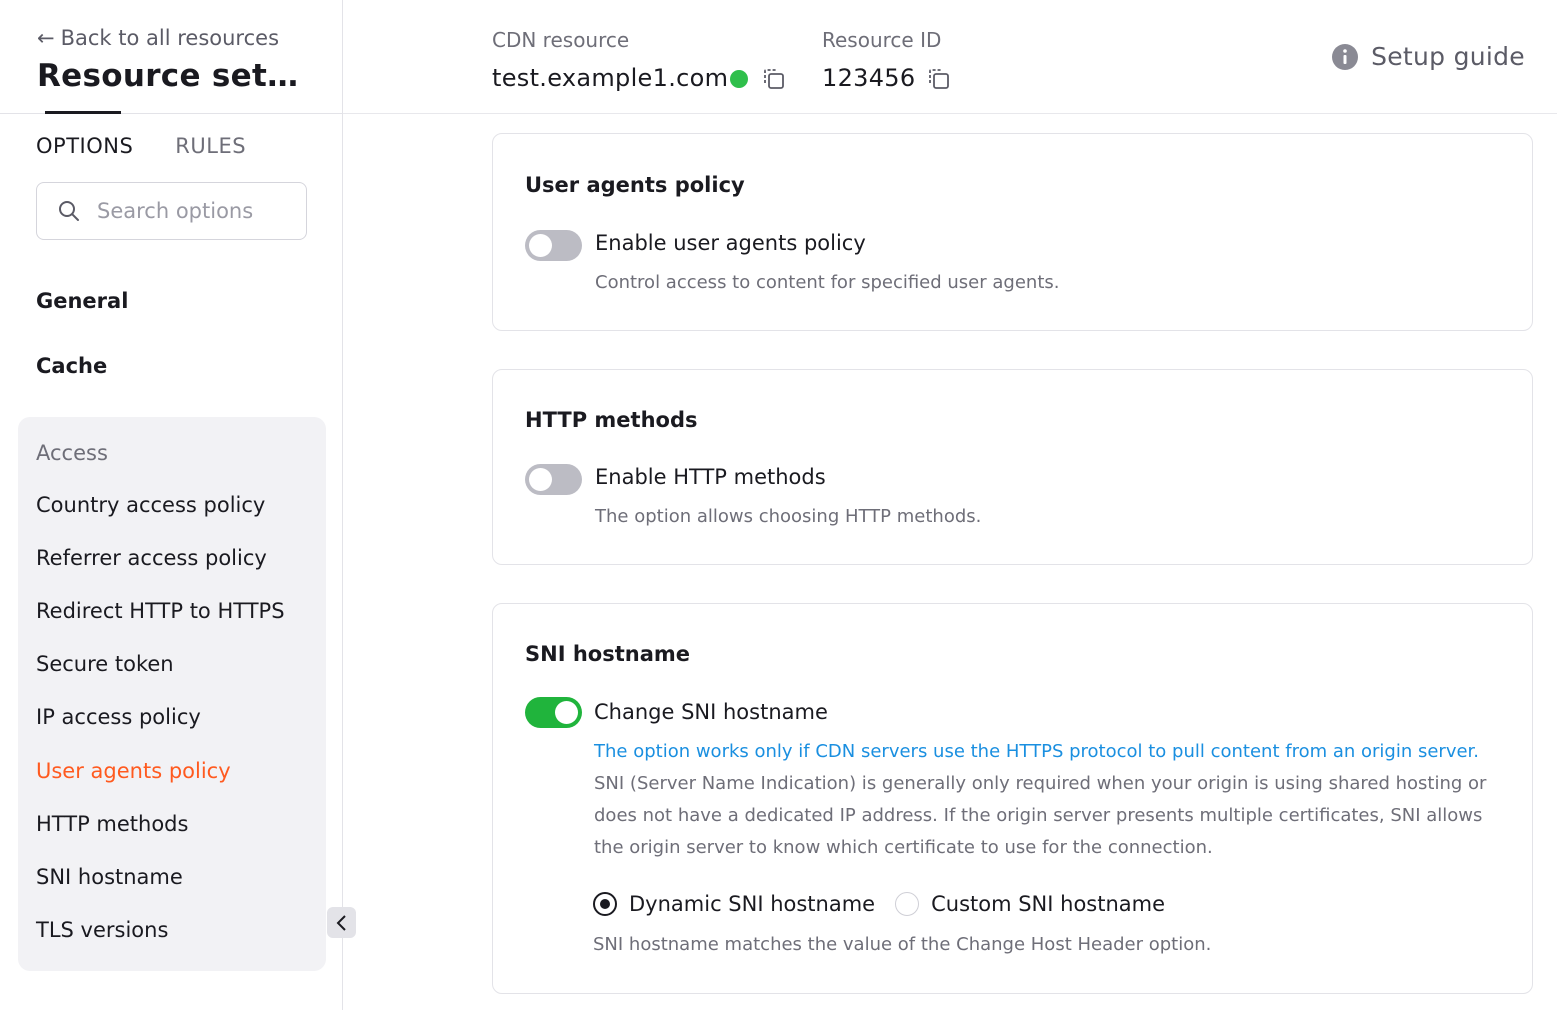 The height and width of the screenshot is (1010, 1557). What do you see at coordinates (133, 771) in the screenshot?
I see `sidebar-item-user-agents-policy: User agents policy` at bounding box center [133, 771].